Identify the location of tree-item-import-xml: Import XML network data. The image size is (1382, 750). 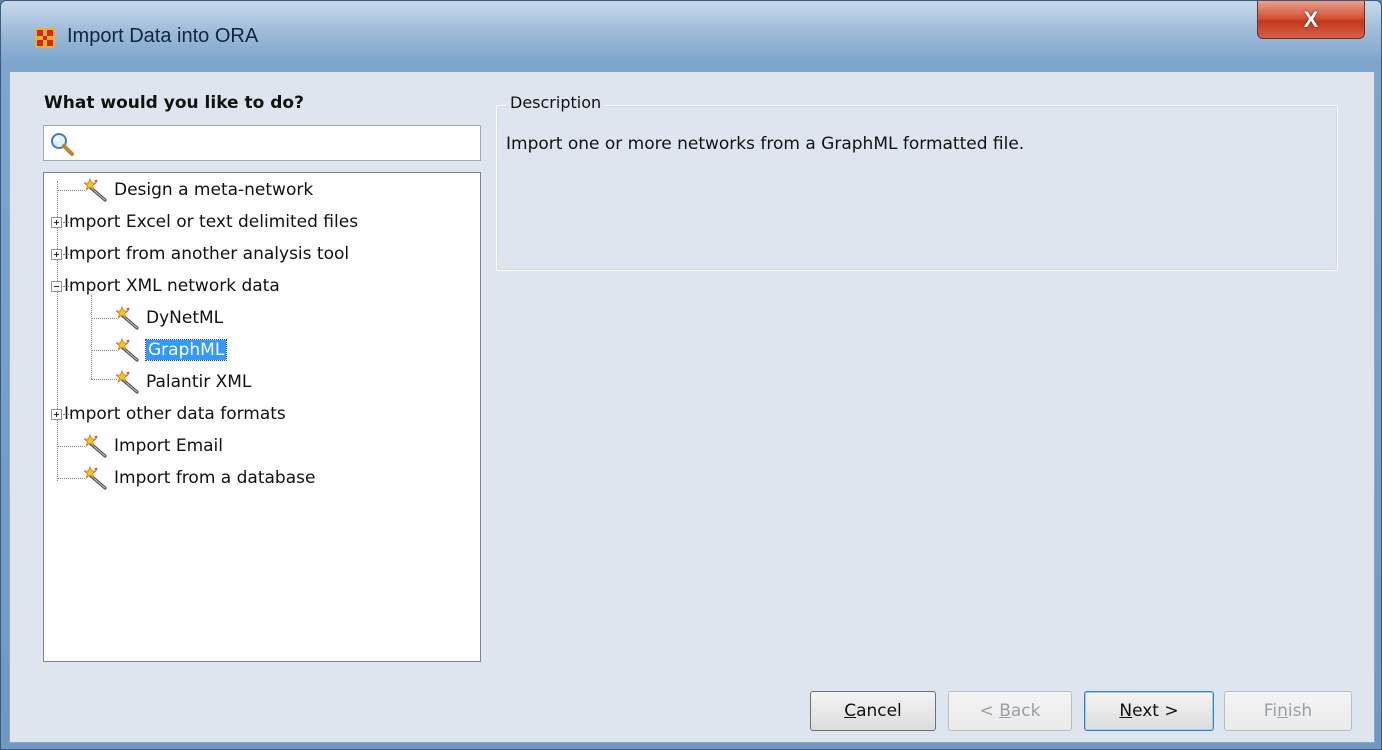
(165, 286).